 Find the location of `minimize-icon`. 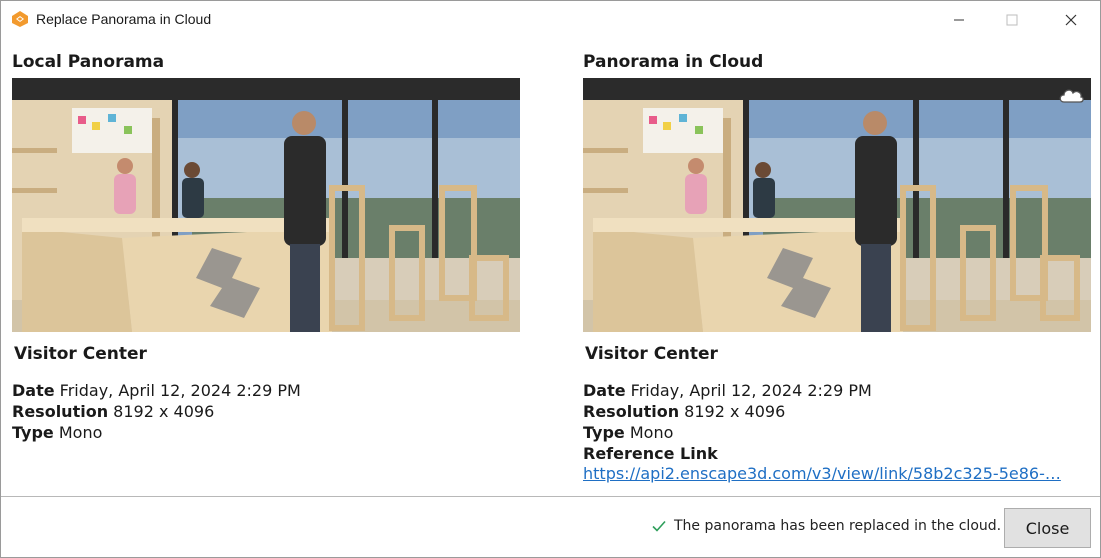

minimize-icon is located at coordinates (959, 20).